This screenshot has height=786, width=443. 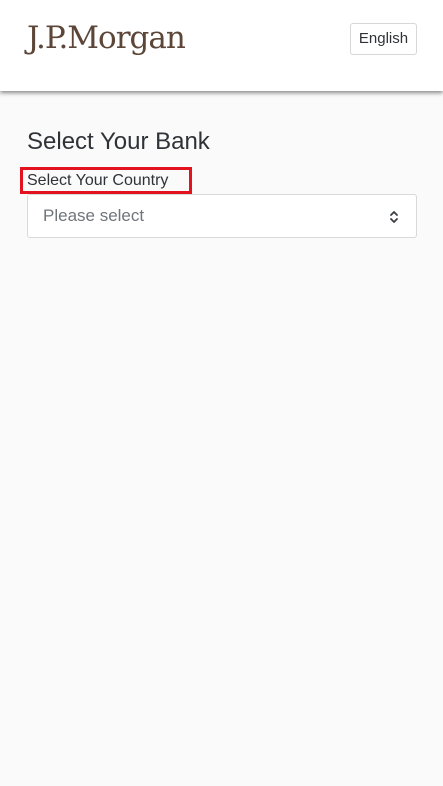 I want to click on page-title: Select Your Bank, so click(x=118, y=141).